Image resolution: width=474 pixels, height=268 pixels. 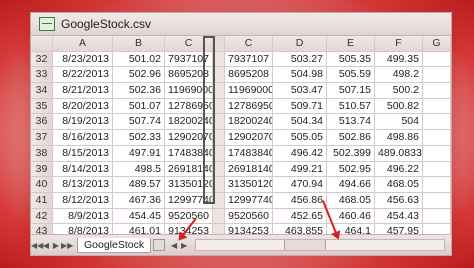 I want to click on table-cell: 8/9/2013, so click(x=83, y=216).